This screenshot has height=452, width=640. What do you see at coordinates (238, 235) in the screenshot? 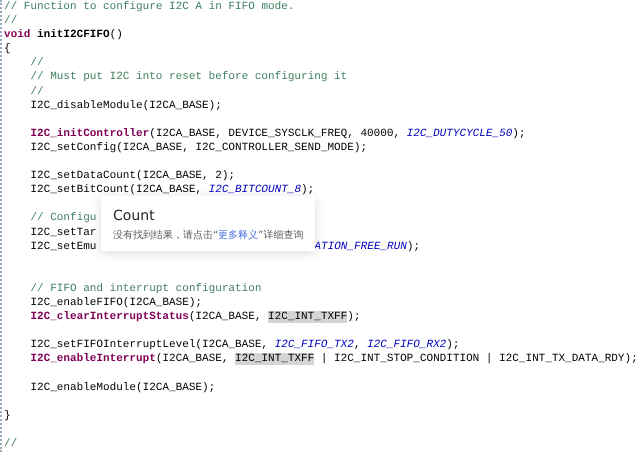
I see `more-definitions-link: 更多释义` at bounding box center [238, 235].